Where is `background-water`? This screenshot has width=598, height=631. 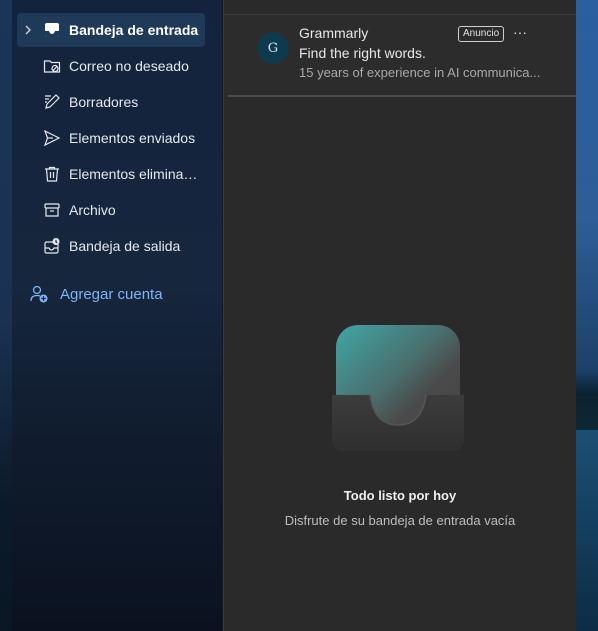
background-water is located at coordinates (586, 530).